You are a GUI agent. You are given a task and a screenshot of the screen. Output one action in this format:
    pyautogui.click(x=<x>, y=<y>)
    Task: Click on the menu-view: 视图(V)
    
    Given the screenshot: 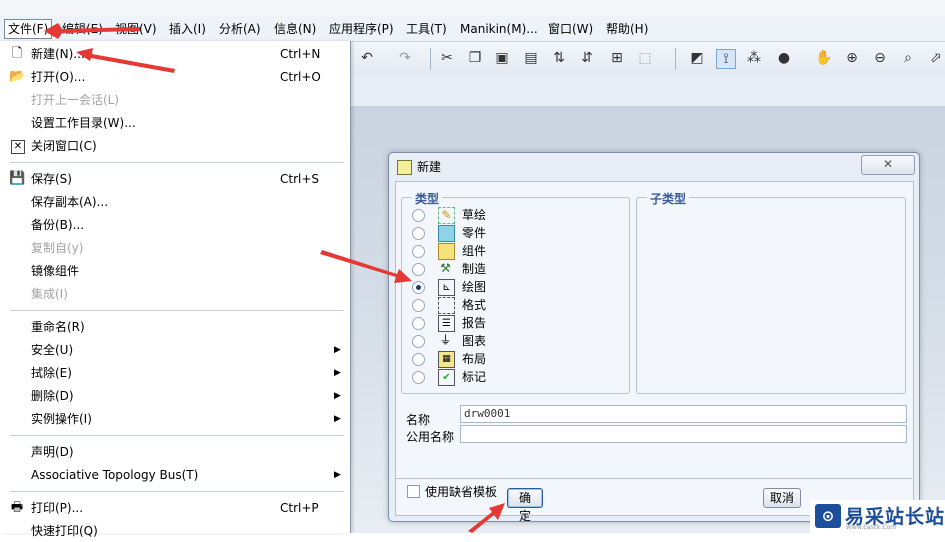 What is the action you would take?
    pyautogui.click(x=136, y=29)
    